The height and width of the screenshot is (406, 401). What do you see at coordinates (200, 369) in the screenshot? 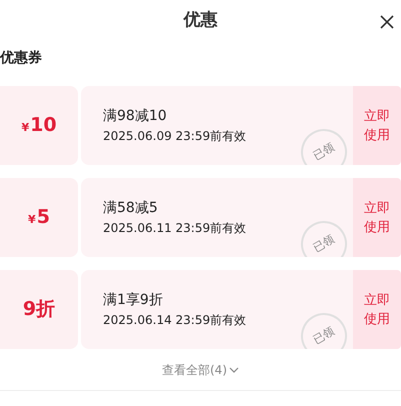
I see `view-all-button: 查看全部(4)` at bounding box center [200, 369].